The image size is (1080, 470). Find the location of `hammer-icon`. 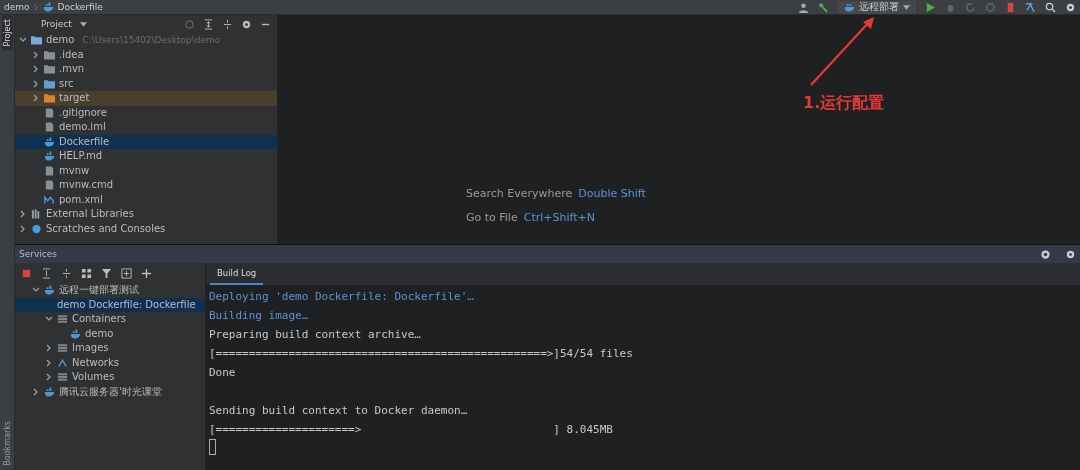

hammer-icon is located at coordinates (823, 7).